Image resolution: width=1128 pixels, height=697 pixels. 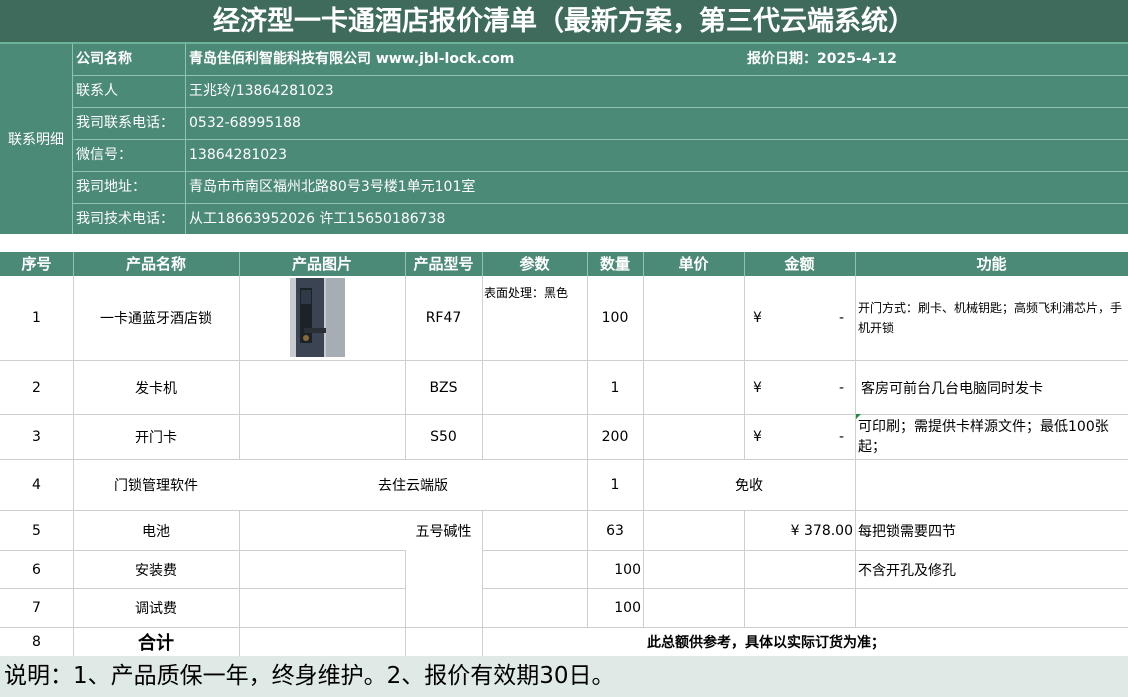 What do you see at coordinates (156, 570) in the screenshot?
I see `product-name: 安装费` at bounding box center [156, 570].